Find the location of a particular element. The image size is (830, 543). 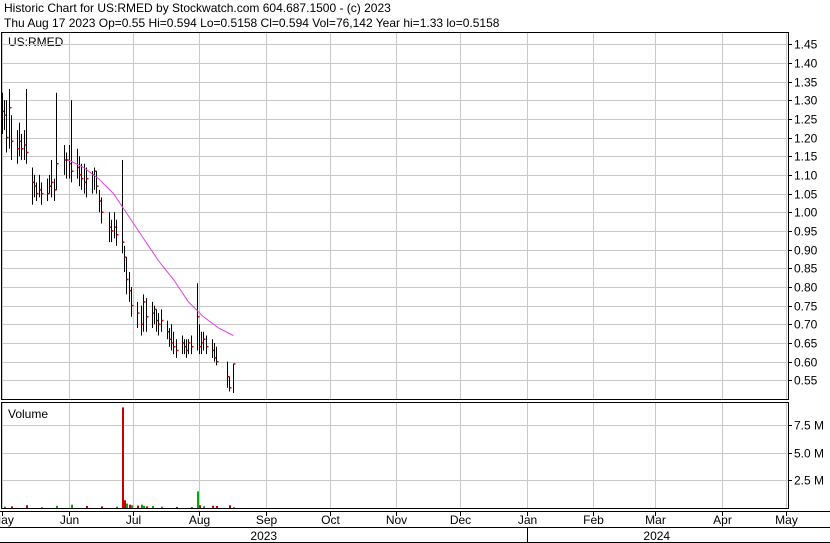

year-label: 2024 is located at coordinates (656, 536).